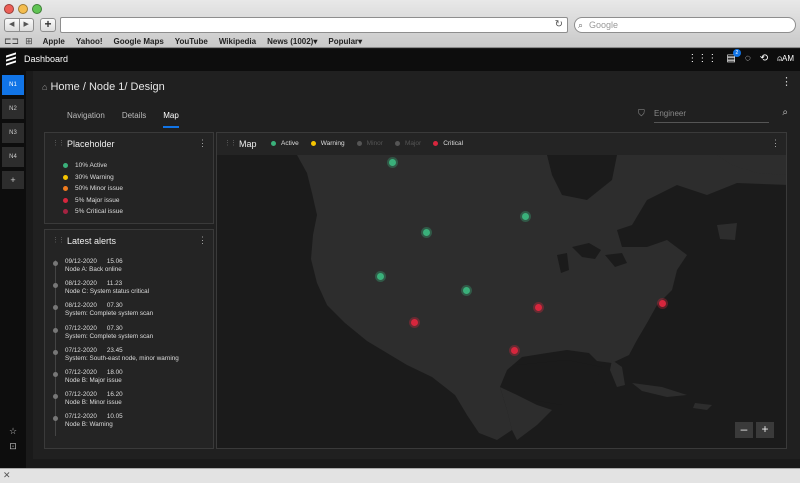 This screenshot has width=800, height=483. Describe the element at coordinates (23, 9) in the screenshot. I see `minimize-window-button` at that location.